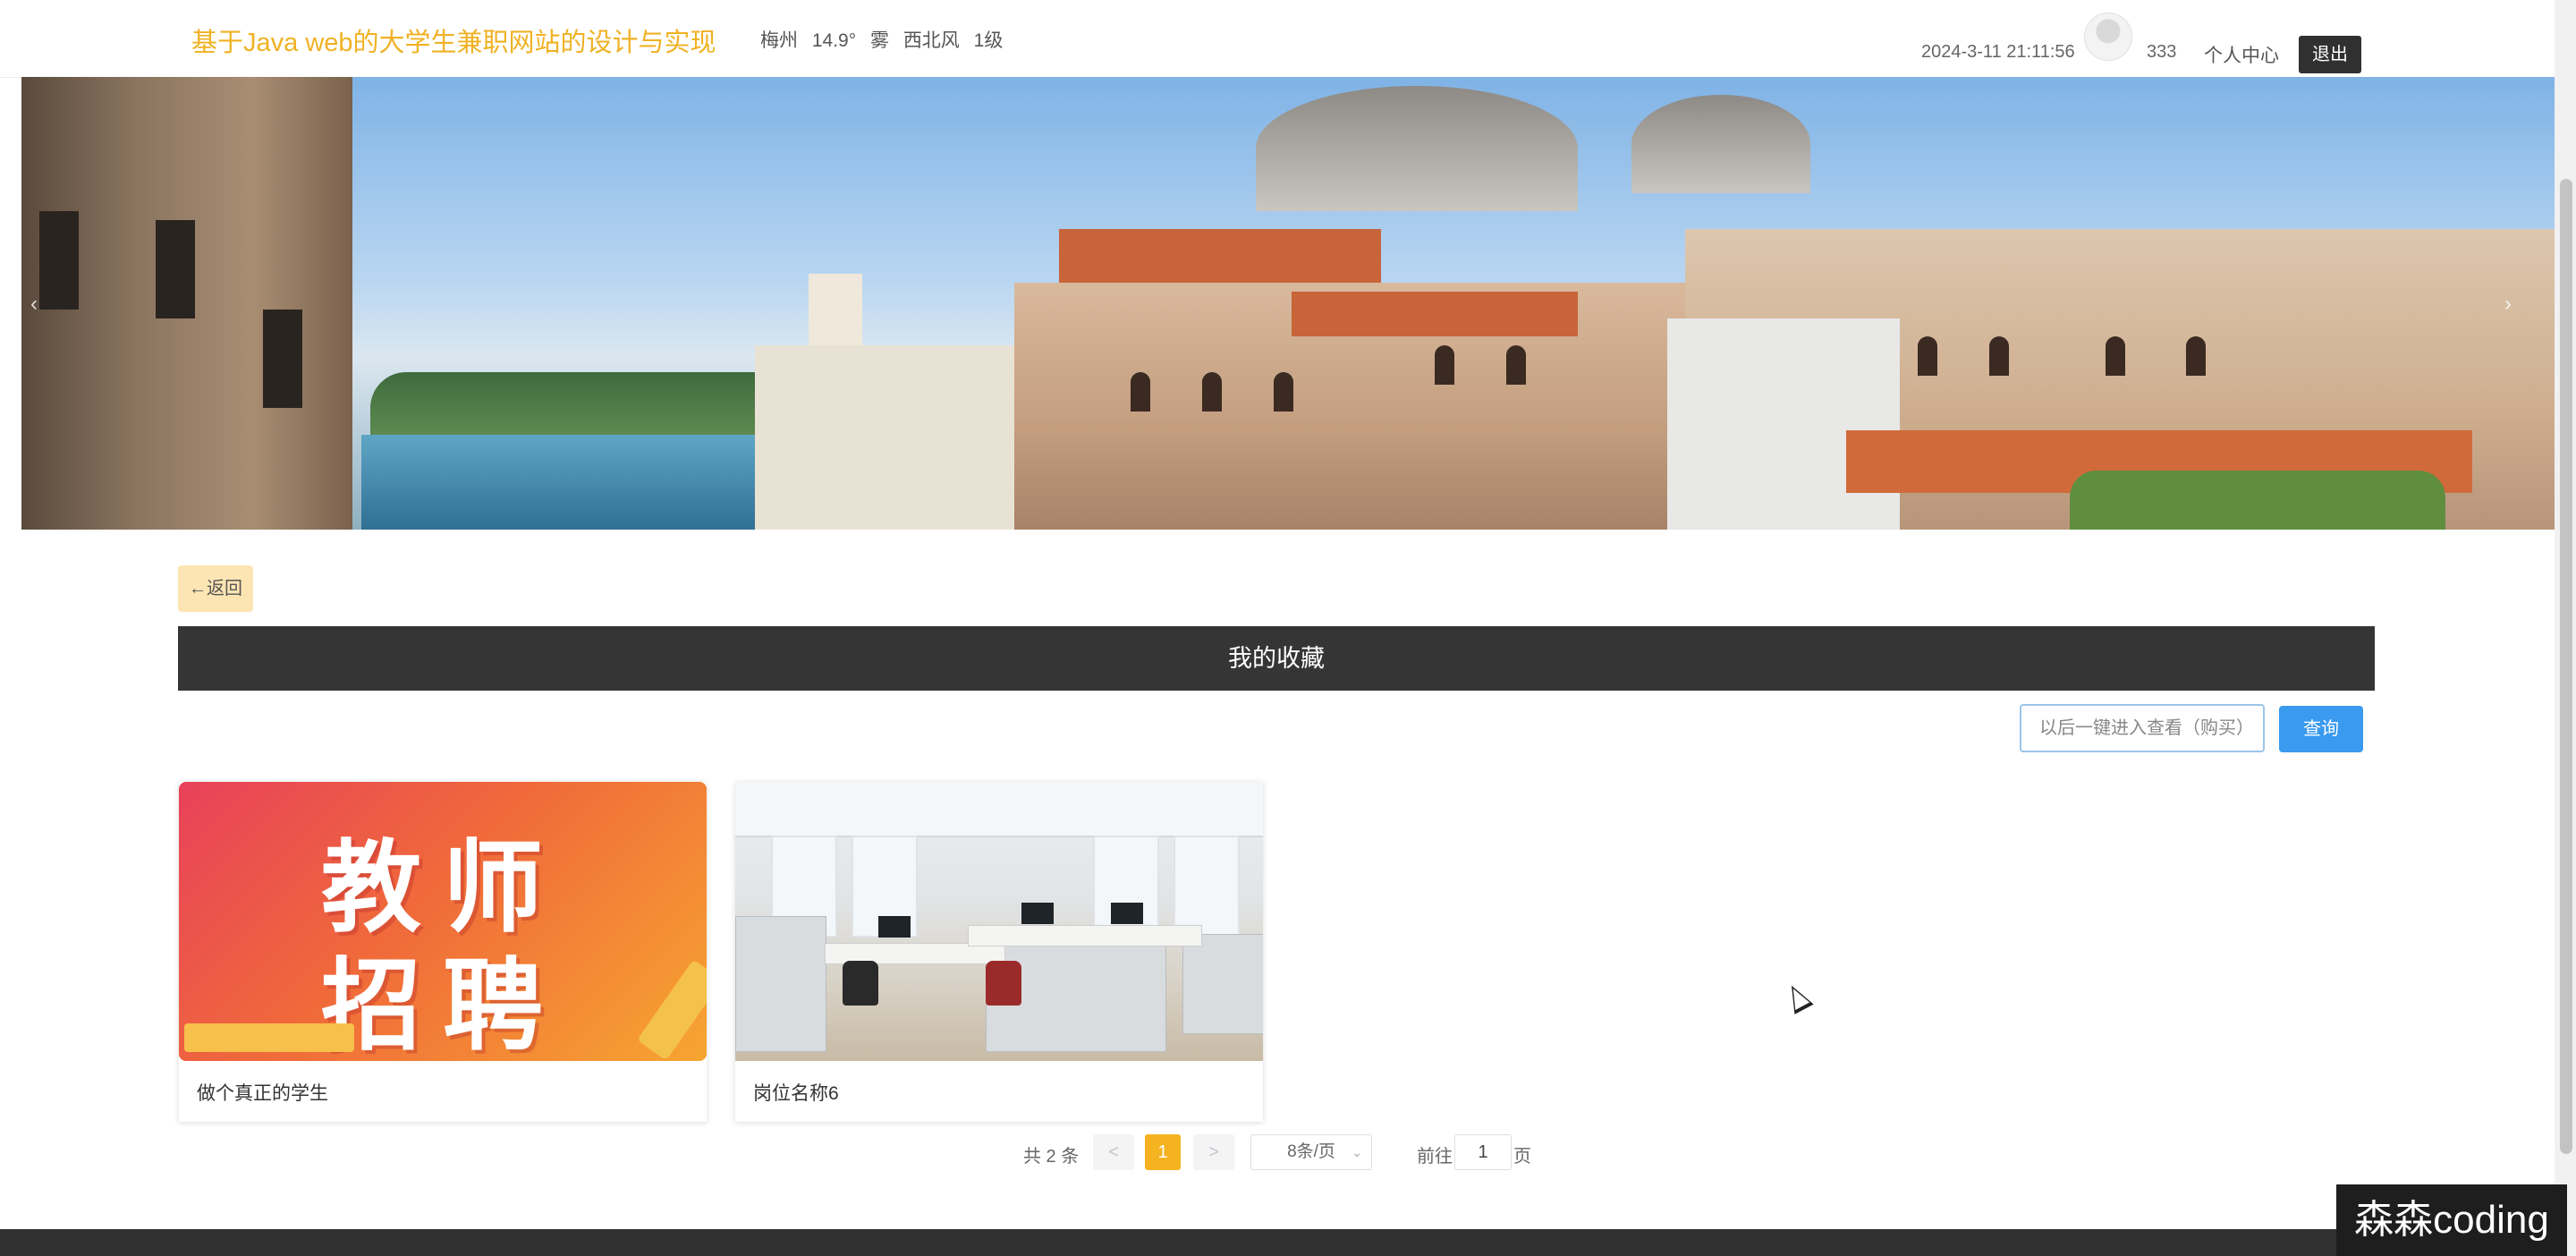 The height and width of the screenshot is (1256, 2576). Describe the element at coordinates (443, 921) in the screenshot. I see `teacher-recruitment-image: 教师 招聘` at that location.